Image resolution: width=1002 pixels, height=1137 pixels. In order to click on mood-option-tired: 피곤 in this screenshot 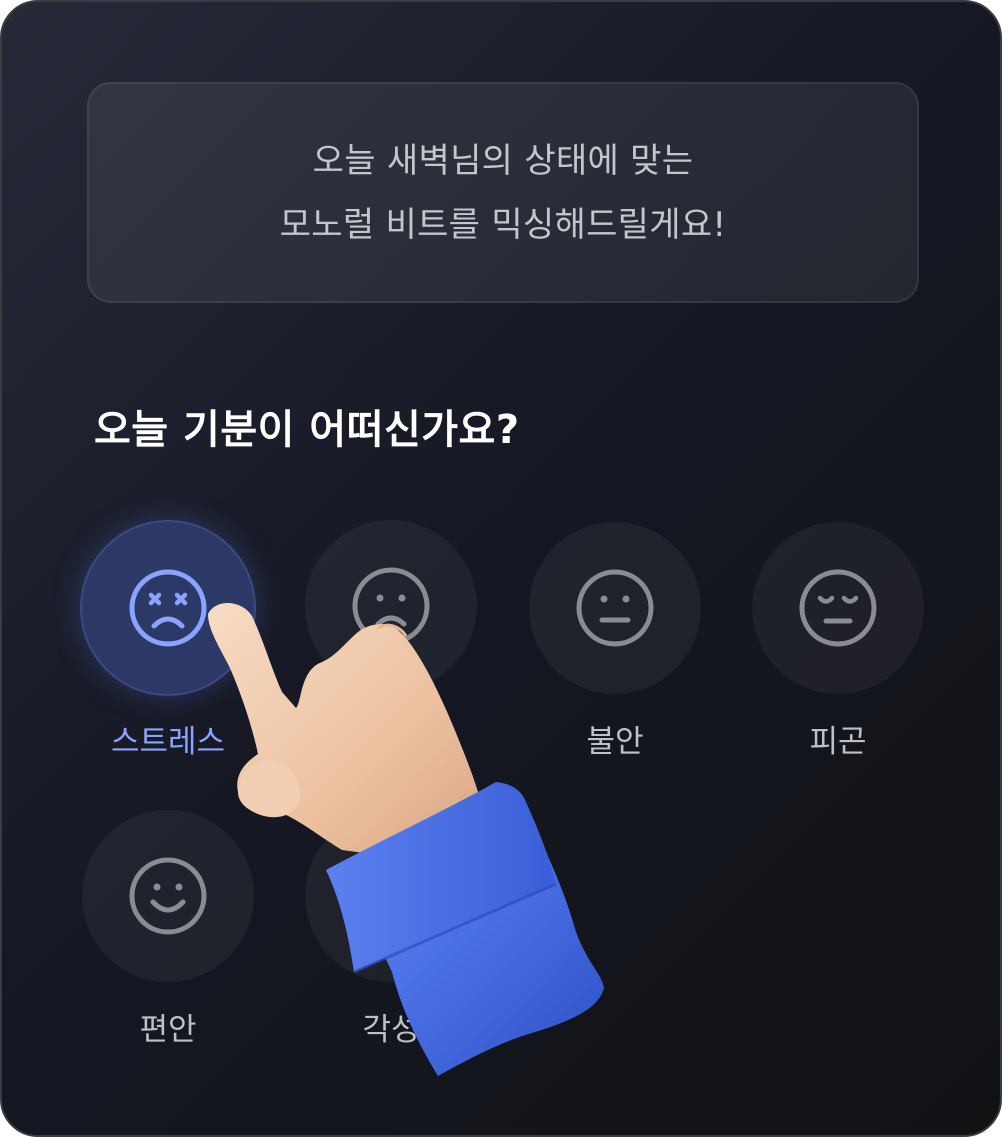, I will do `click(838, 641)`.